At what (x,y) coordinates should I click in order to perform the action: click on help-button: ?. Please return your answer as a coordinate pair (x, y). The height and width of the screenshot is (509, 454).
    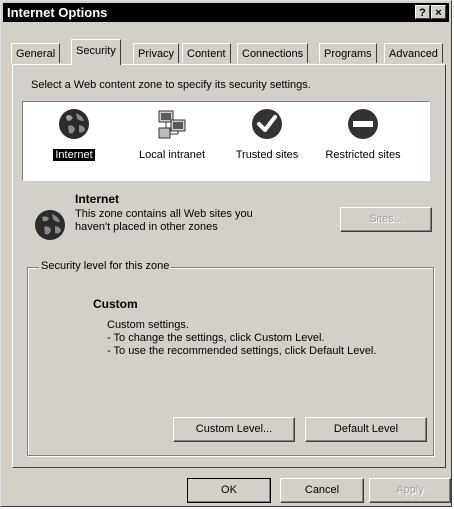
    Looking at the image, I should click on (422, 12).